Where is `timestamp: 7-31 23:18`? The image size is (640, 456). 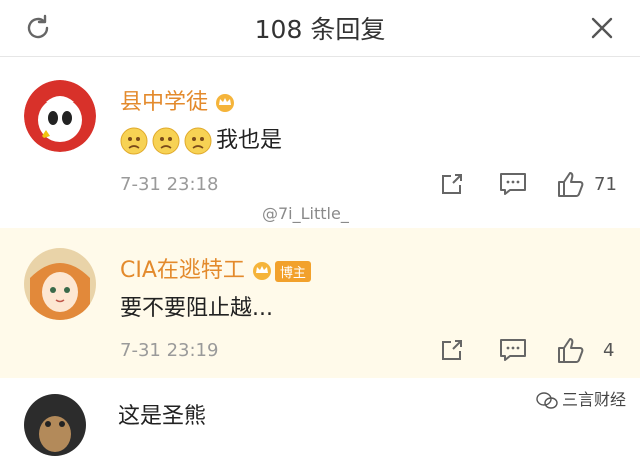
timestamp: 7-31 23:18 is located at coordinates (169, 184).